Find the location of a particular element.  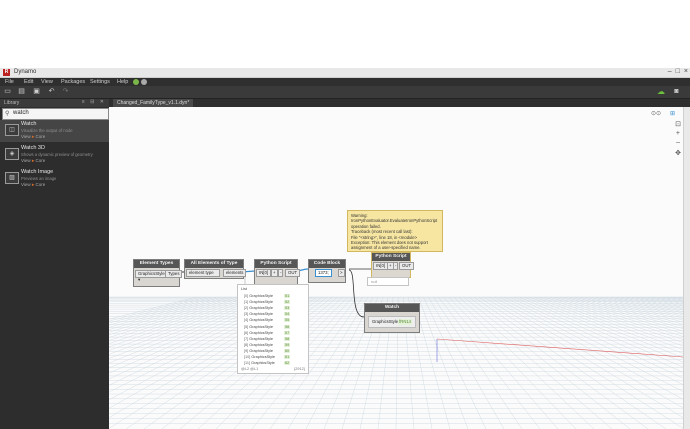

input-port-element-type: element type is located at coordinates (203, 273).